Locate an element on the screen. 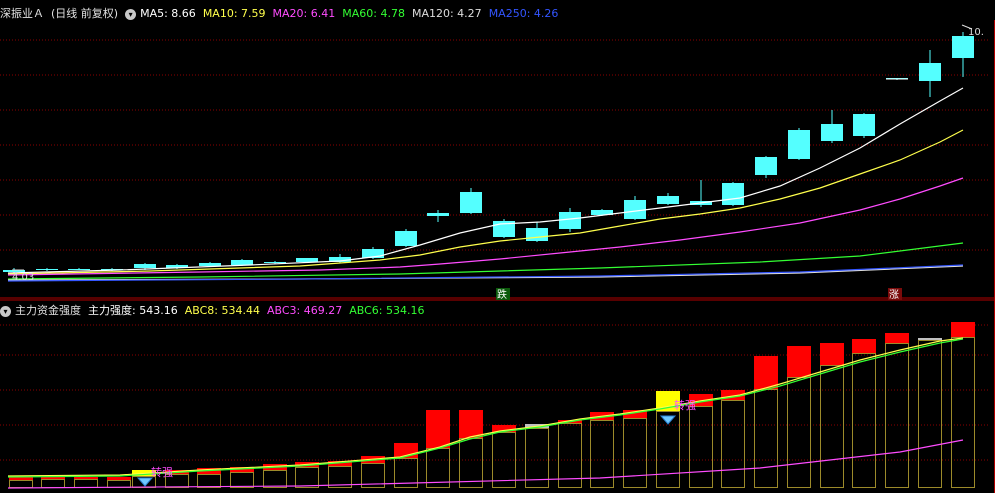 This screenshot has height=493, width=995. low-price-label: 4.03 is located at coordinates (23, 277).